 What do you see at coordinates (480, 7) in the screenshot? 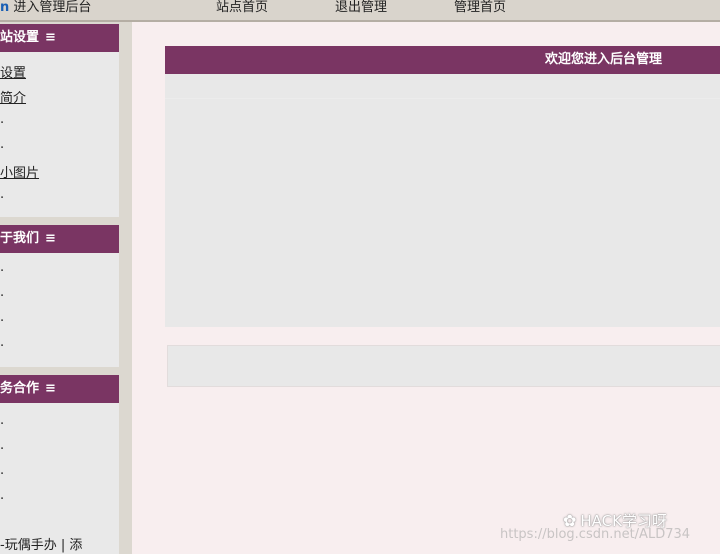
I see `admin-home-link: 管理首页` at bounding box center [480, 7].